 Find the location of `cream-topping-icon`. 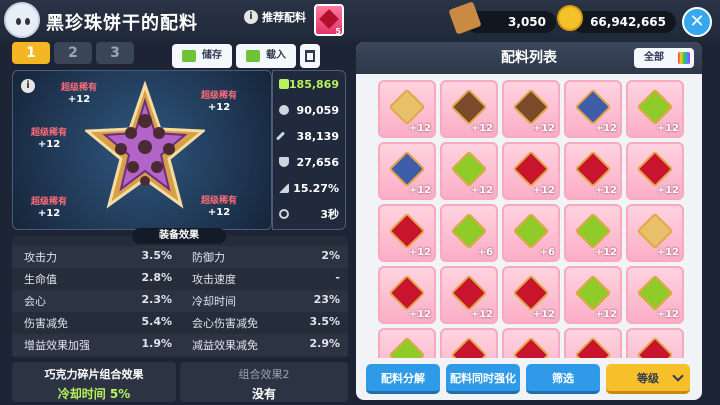

cream-topping-icon is located at coordinates (407, 107).